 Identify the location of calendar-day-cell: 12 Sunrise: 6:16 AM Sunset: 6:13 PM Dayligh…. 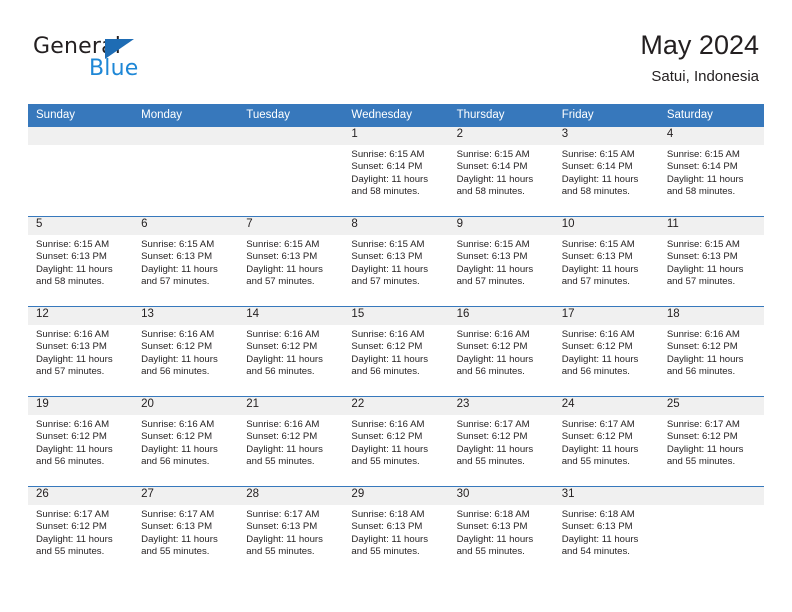
(81, 351).